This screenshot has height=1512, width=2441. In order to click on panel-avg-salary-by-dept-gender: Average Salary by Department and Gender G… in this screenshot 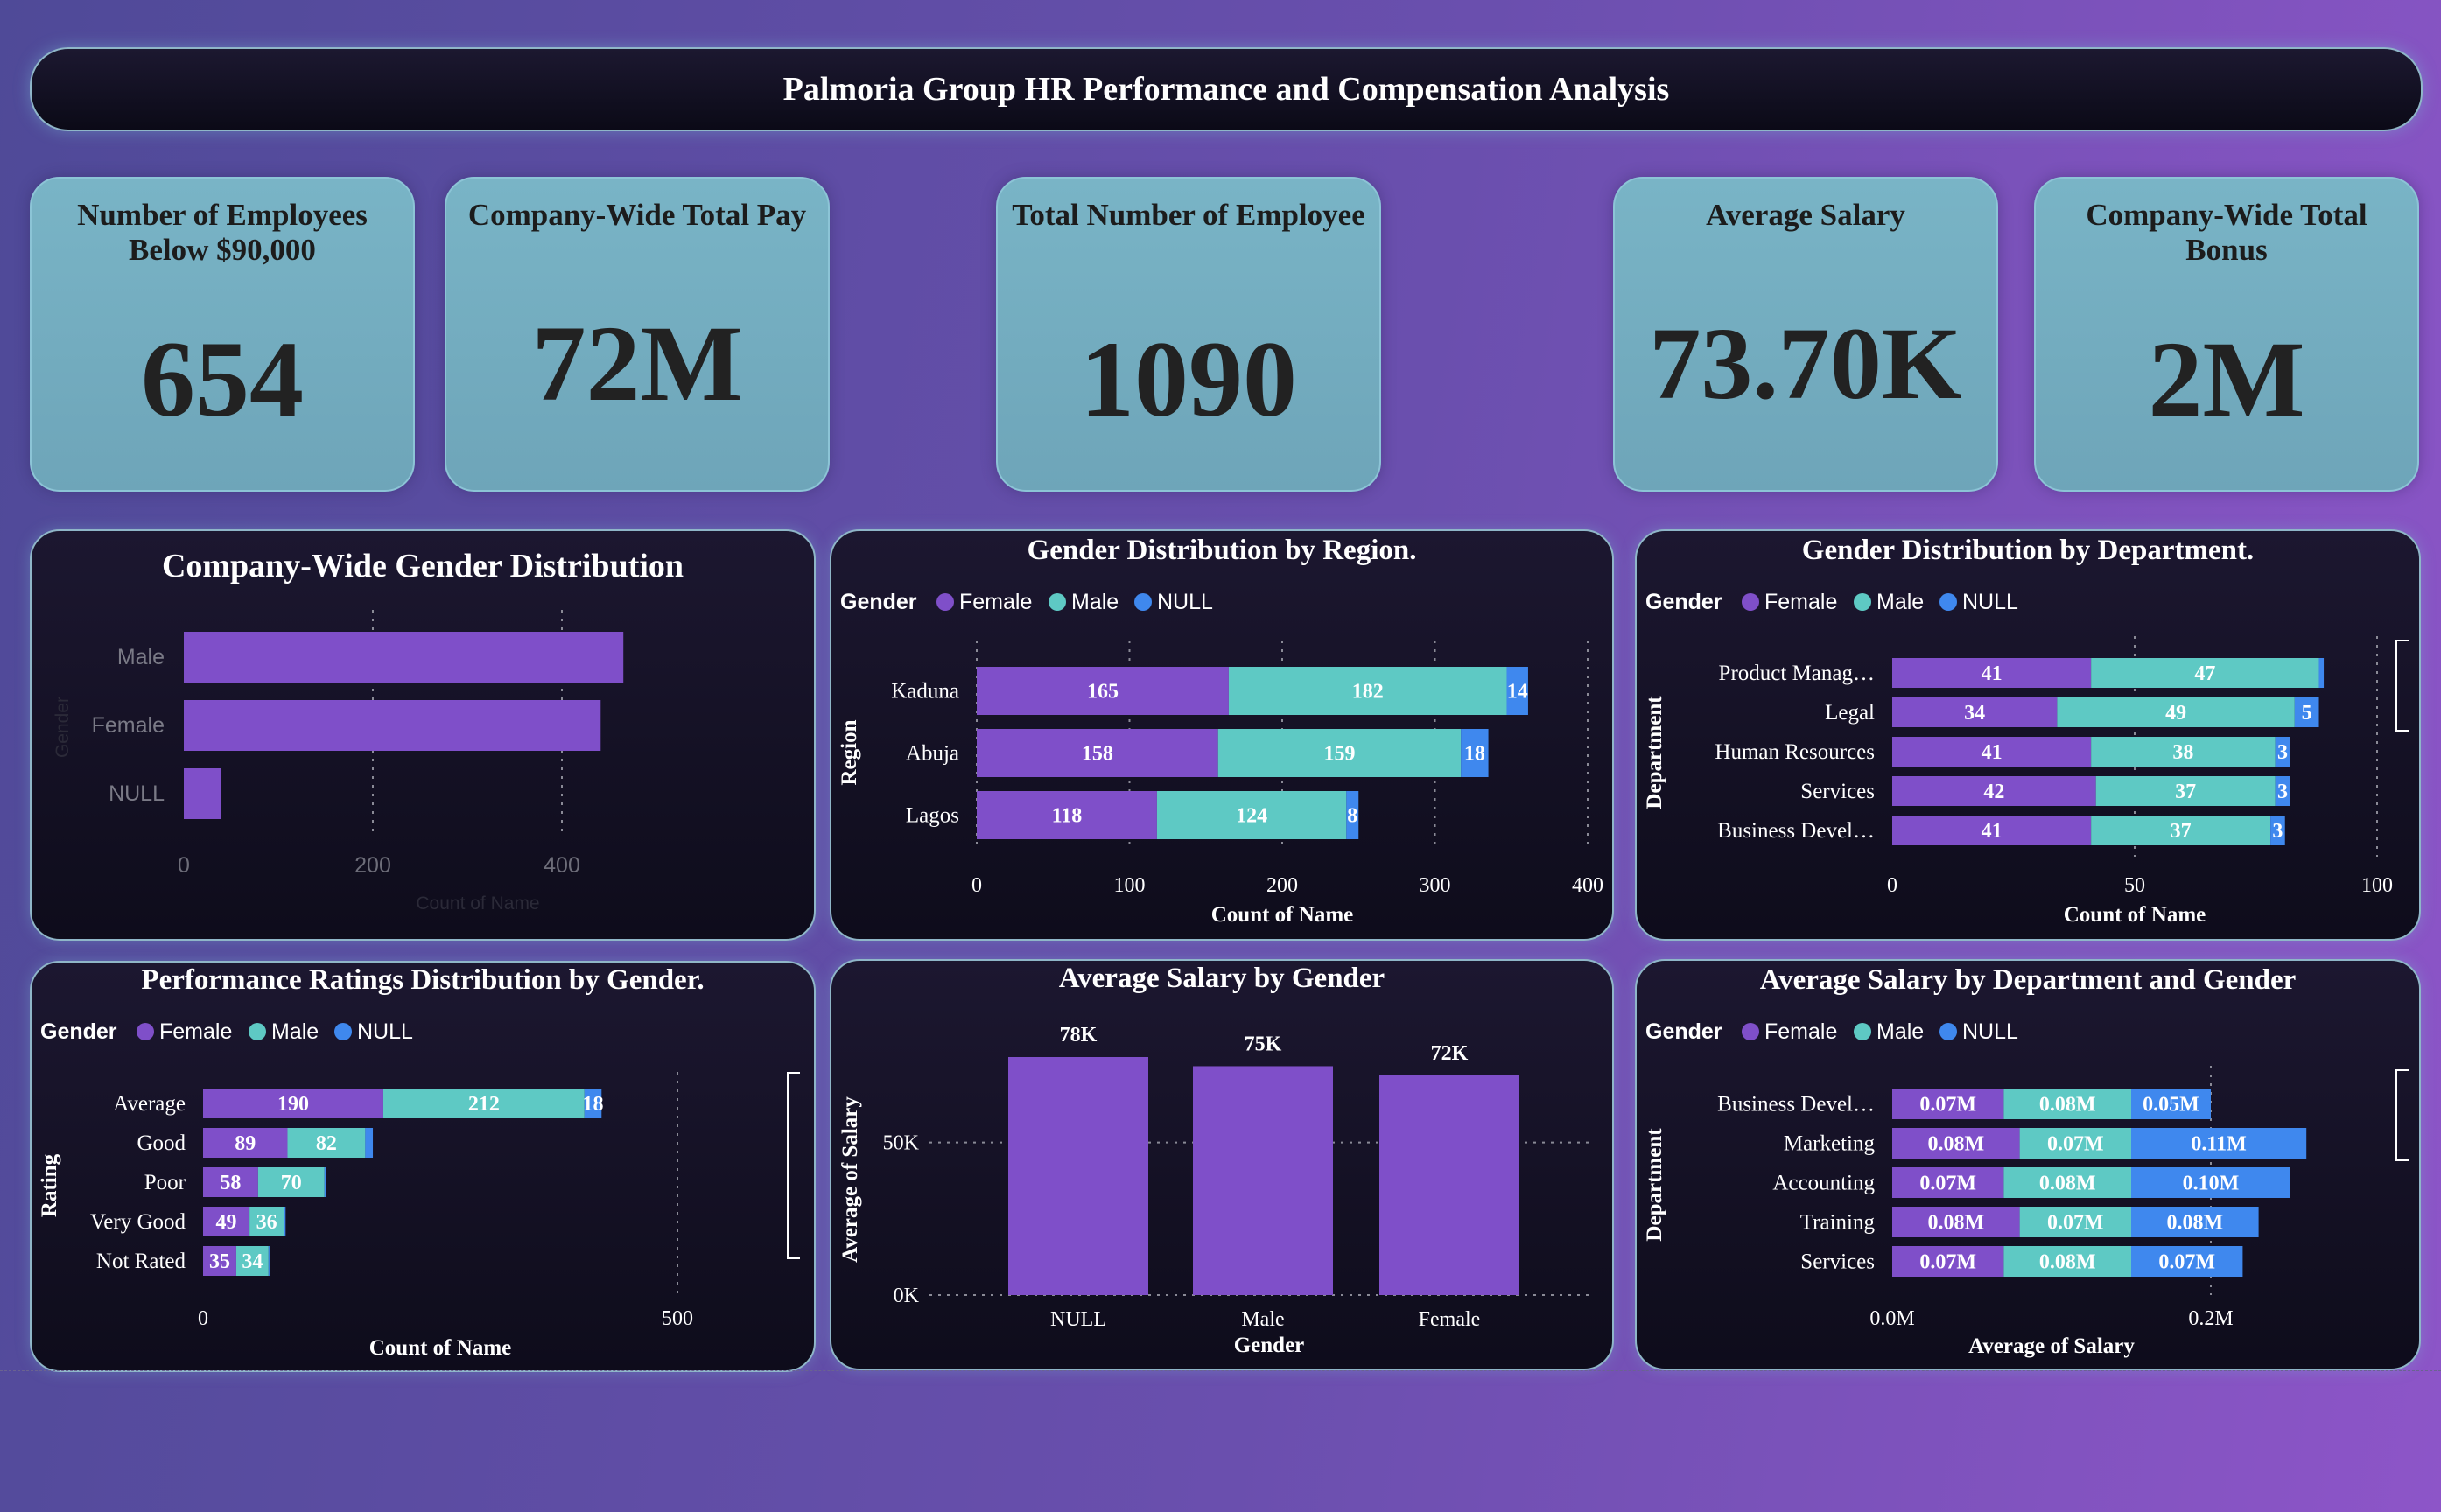, I will do `click(2028, 1164)`.